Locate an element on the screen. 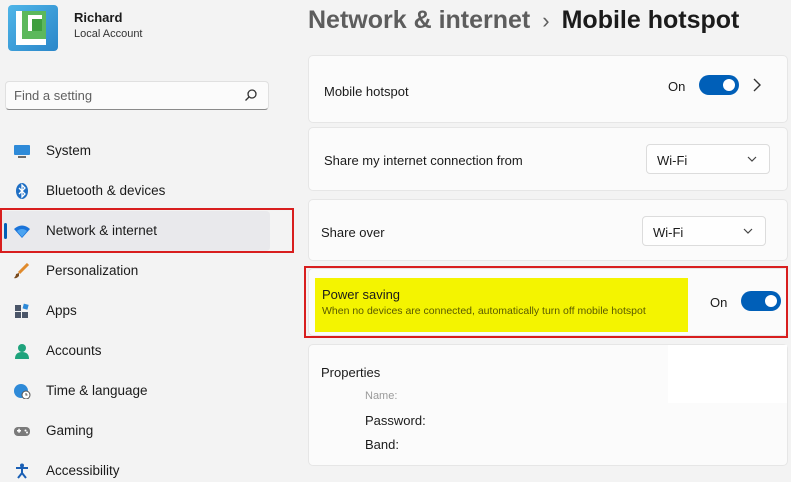 Image resolution: width=791 pixels, height=482 pixels. search-box is located at coordinates (137, 95).